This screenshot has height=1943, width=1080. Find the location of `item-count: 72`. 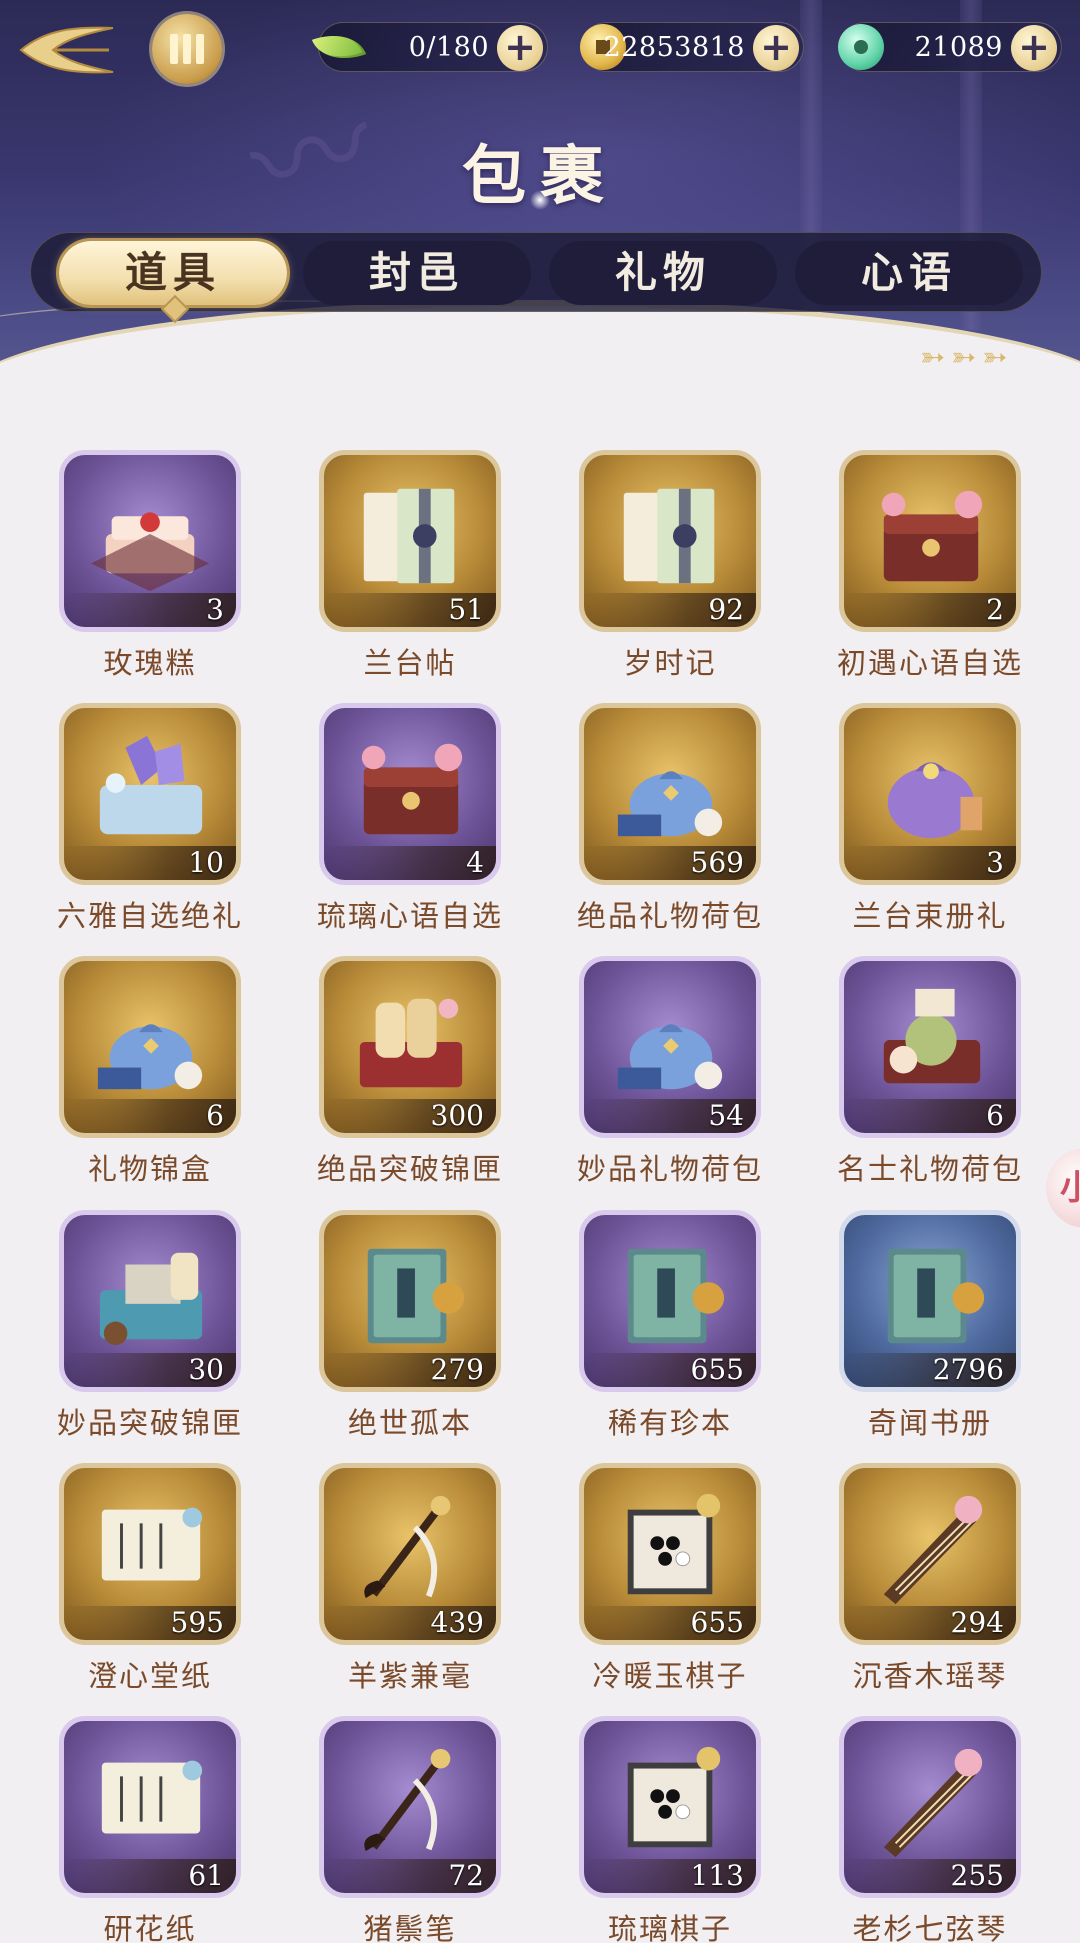

item-count: 72 is located at coordinates (466, 1875).